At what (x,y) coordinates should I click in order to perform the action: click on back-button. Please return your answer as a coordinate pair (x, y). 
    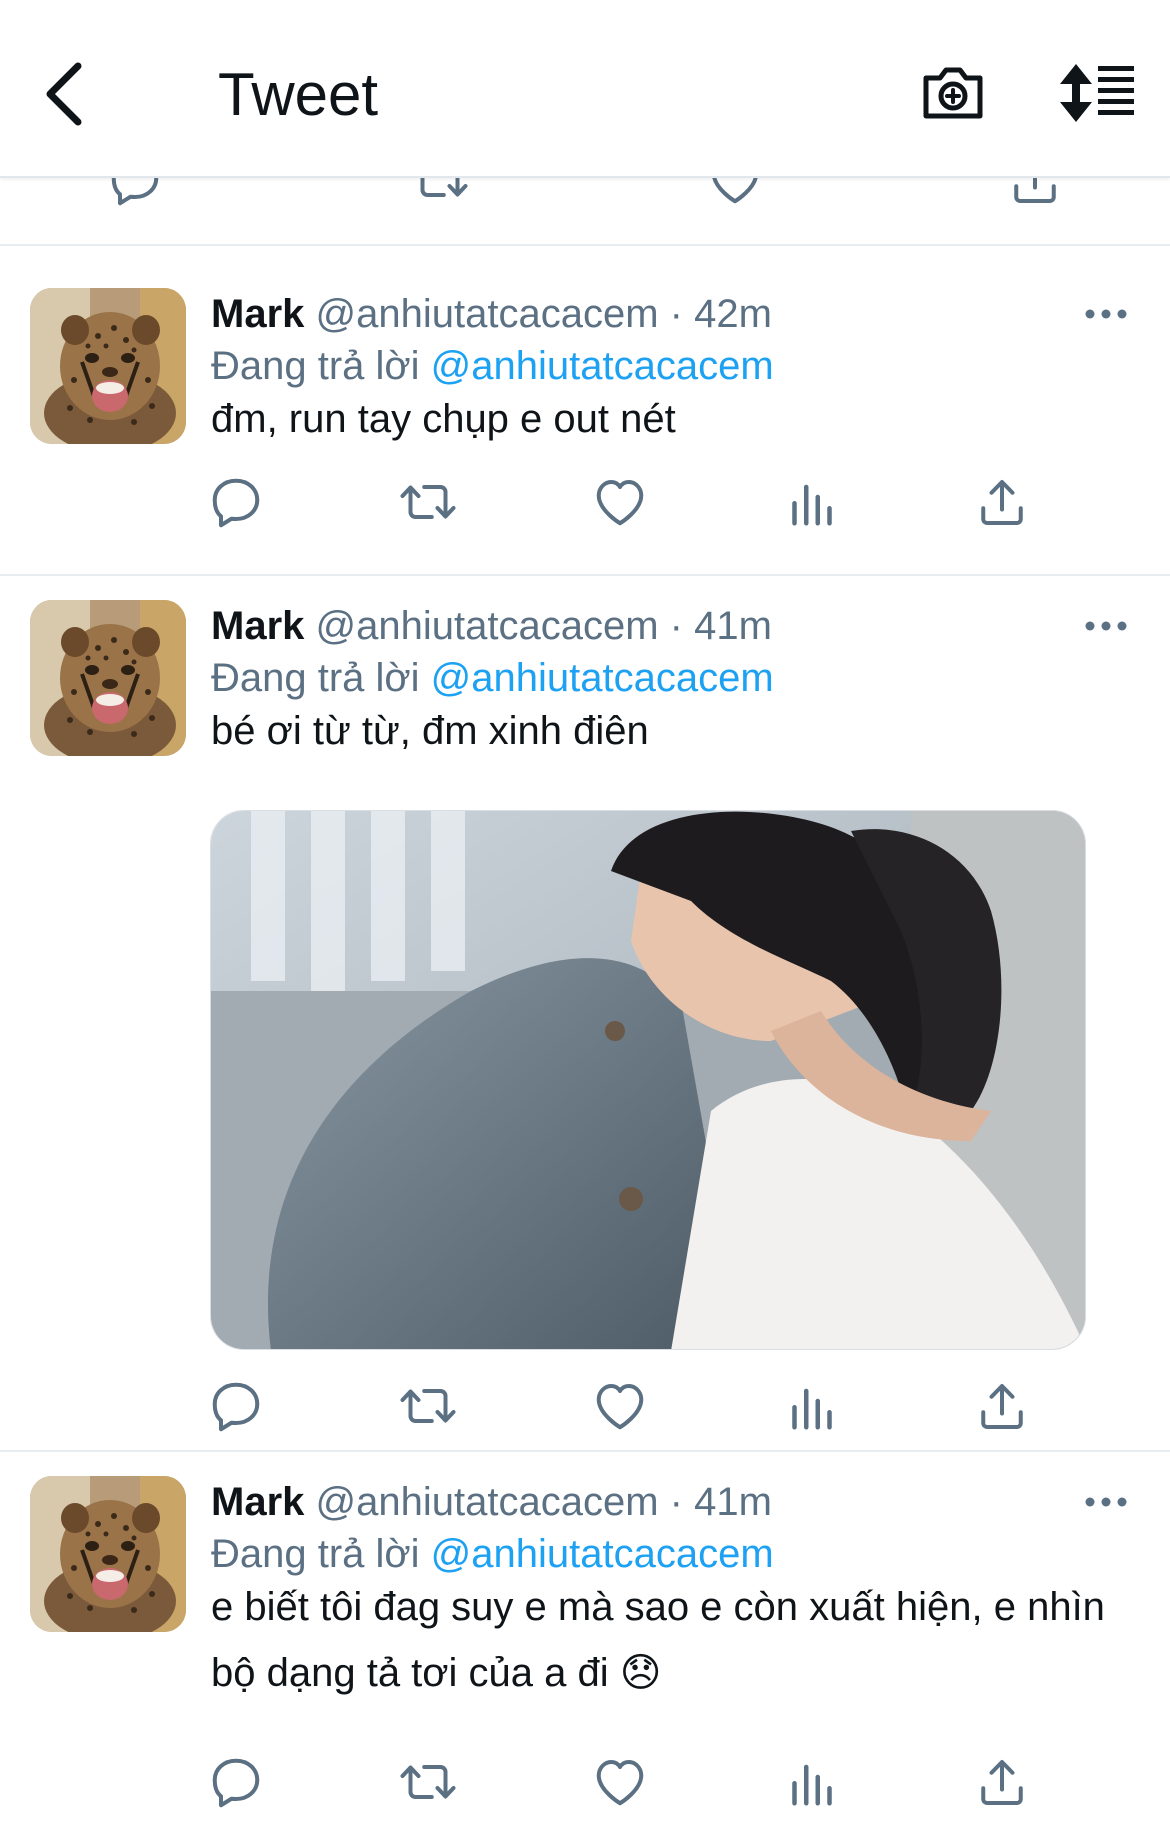
    Looking at the image, I should click on (65, 94).